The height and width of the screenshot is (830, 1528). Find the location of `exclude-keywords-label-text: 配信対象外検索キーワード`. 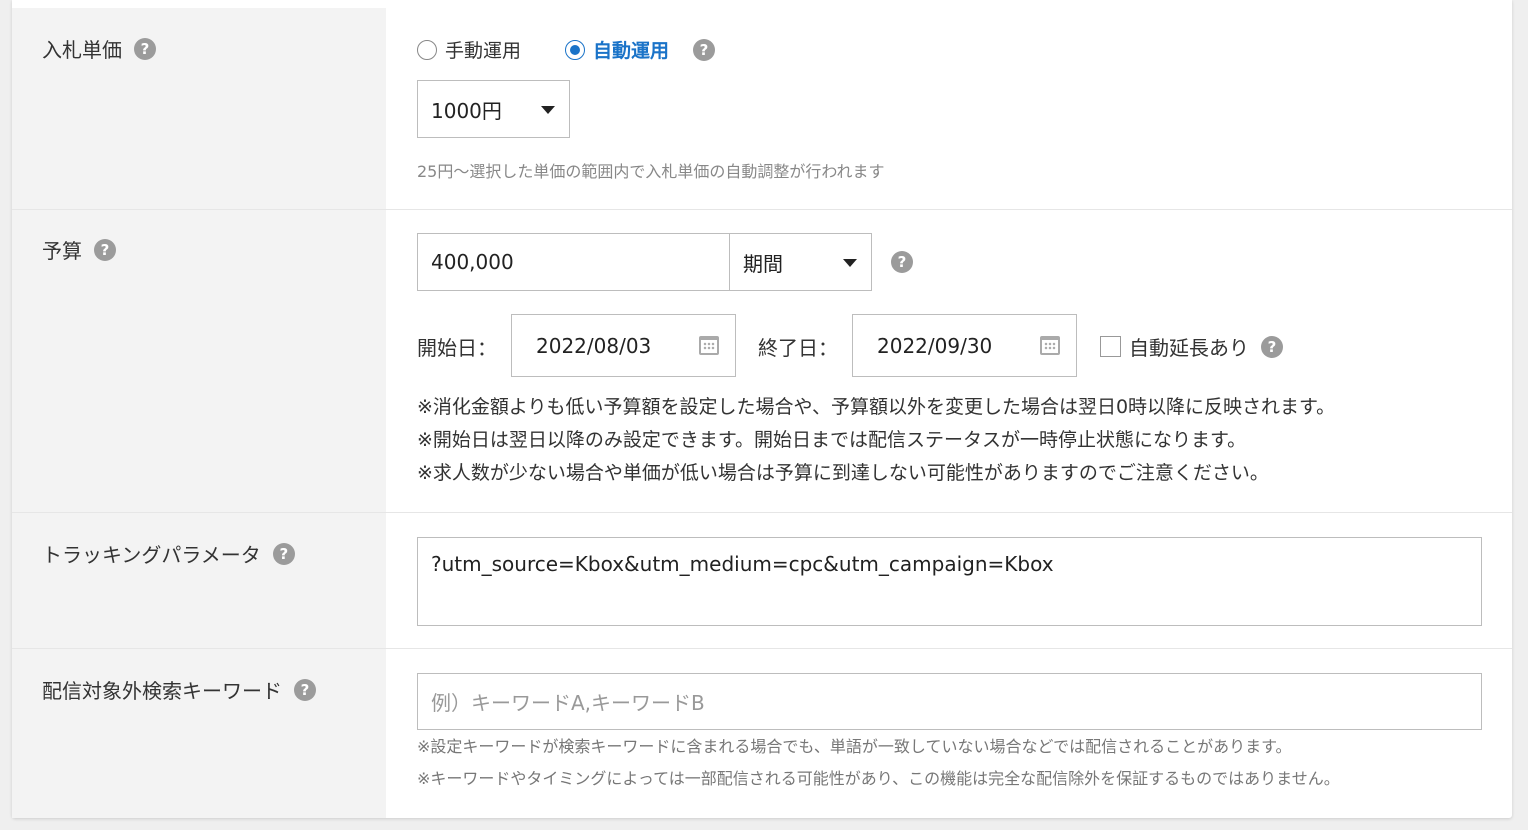

exclude-keywords-label-text: 配信対象外検索キーワード is located at coordinates (162, 691).